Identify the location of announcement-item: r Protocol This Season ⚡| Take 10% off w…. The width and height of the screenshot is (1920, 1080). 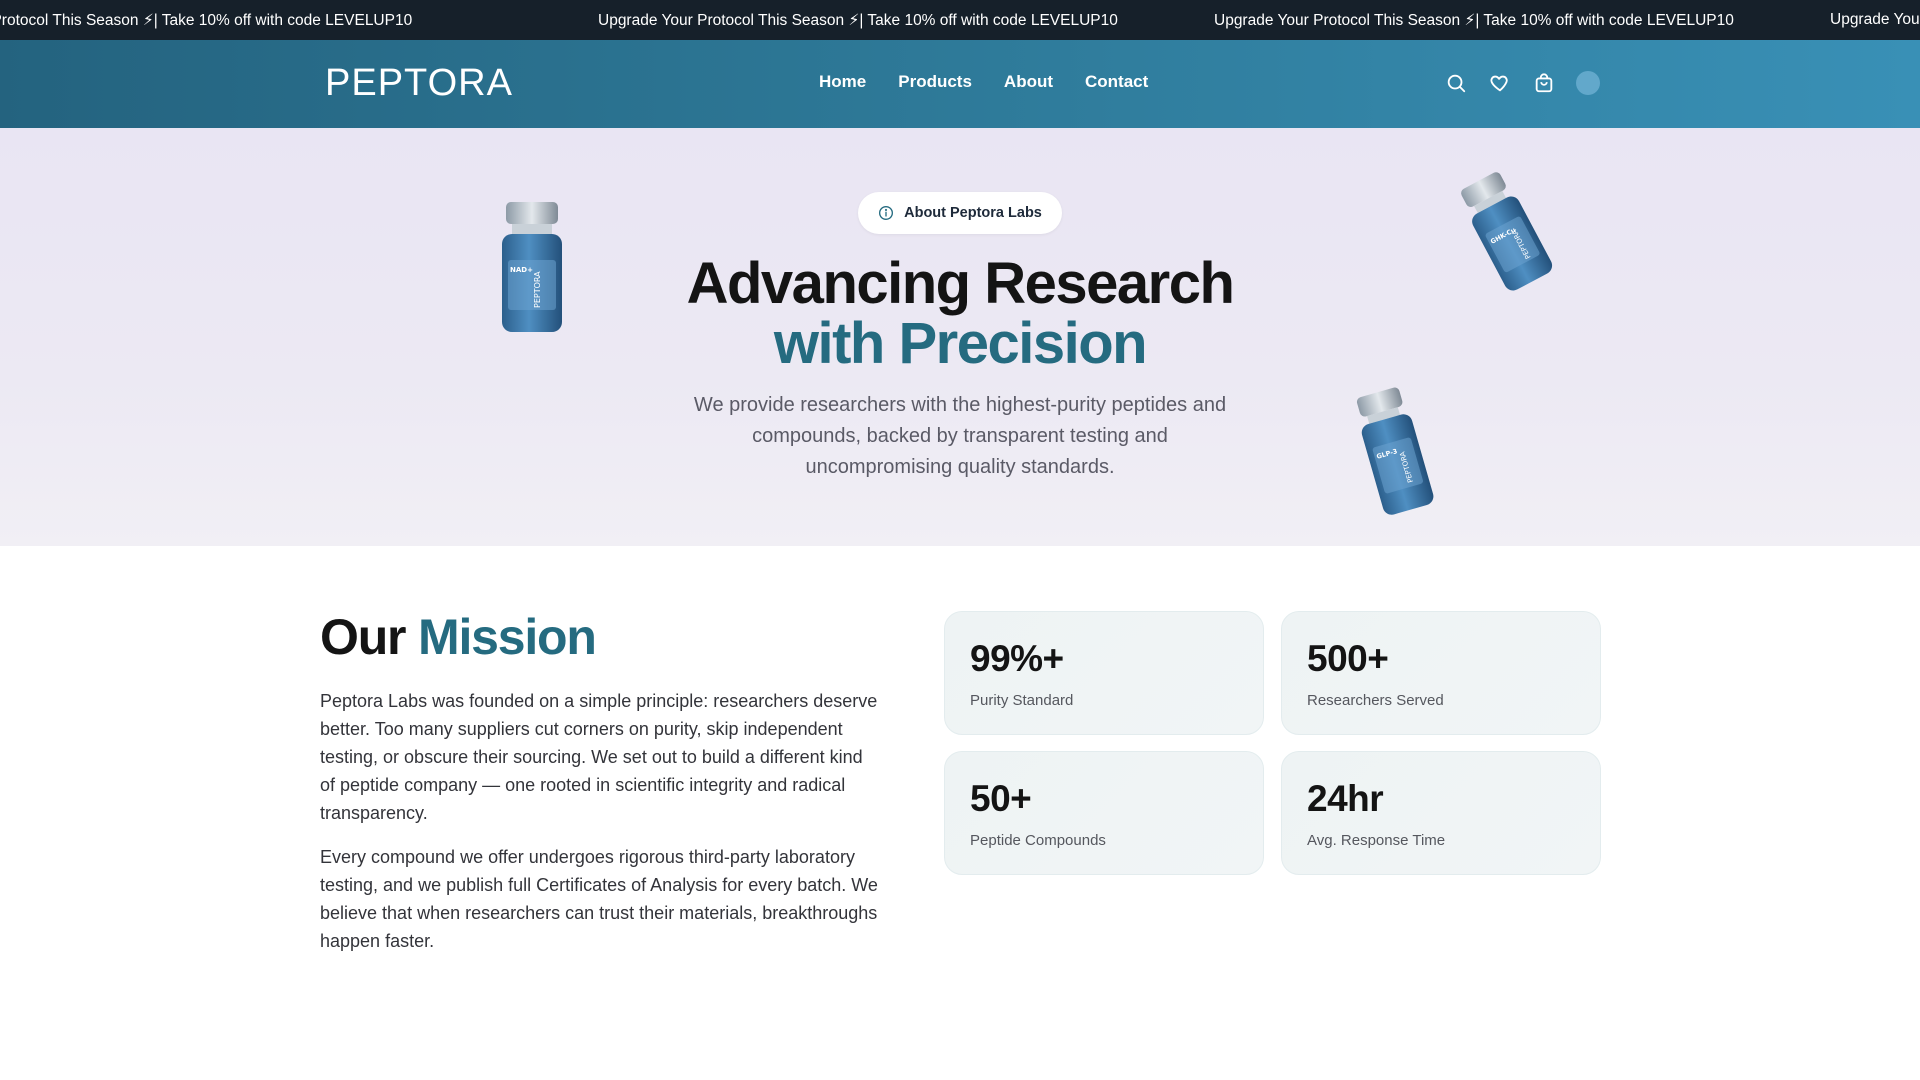
(206, 20).